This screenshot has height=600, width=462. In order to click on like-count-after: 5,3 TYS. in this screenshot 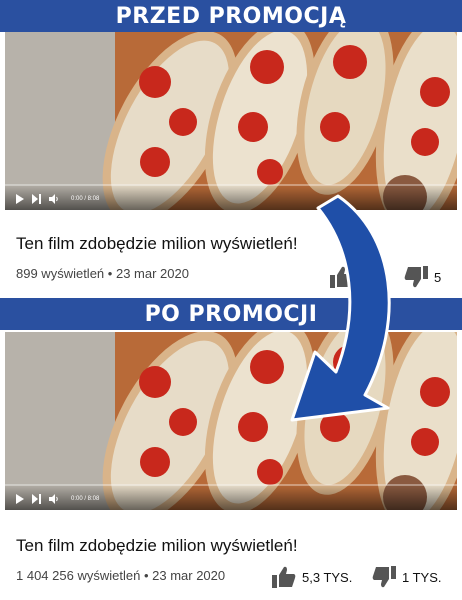, I will do `click(327, 577)`.